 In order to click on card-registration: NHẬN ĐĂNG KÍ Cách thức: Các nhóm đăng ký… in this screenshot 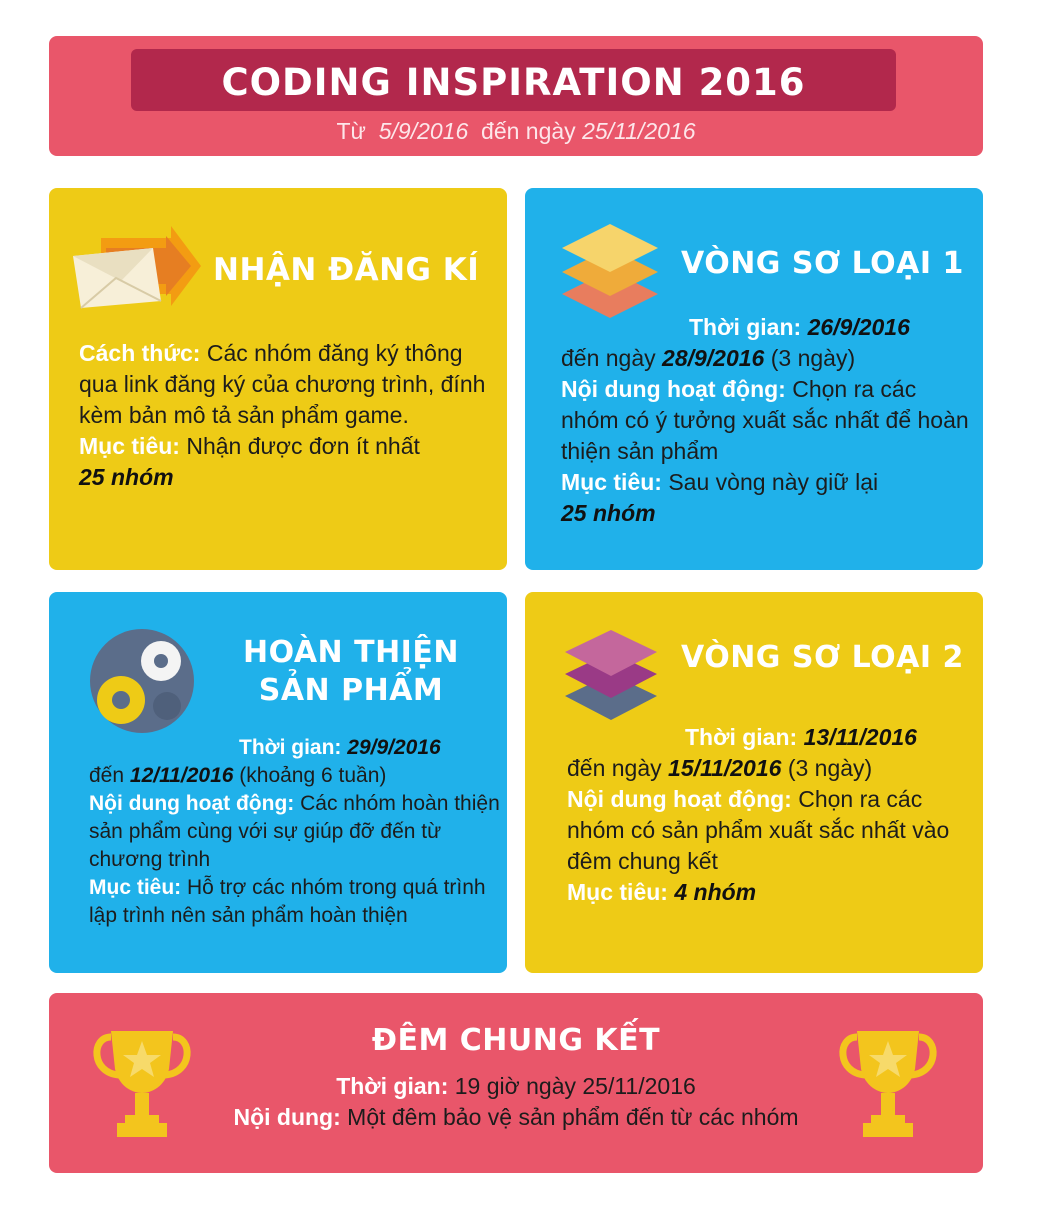, I will do `click(278, 379)`.